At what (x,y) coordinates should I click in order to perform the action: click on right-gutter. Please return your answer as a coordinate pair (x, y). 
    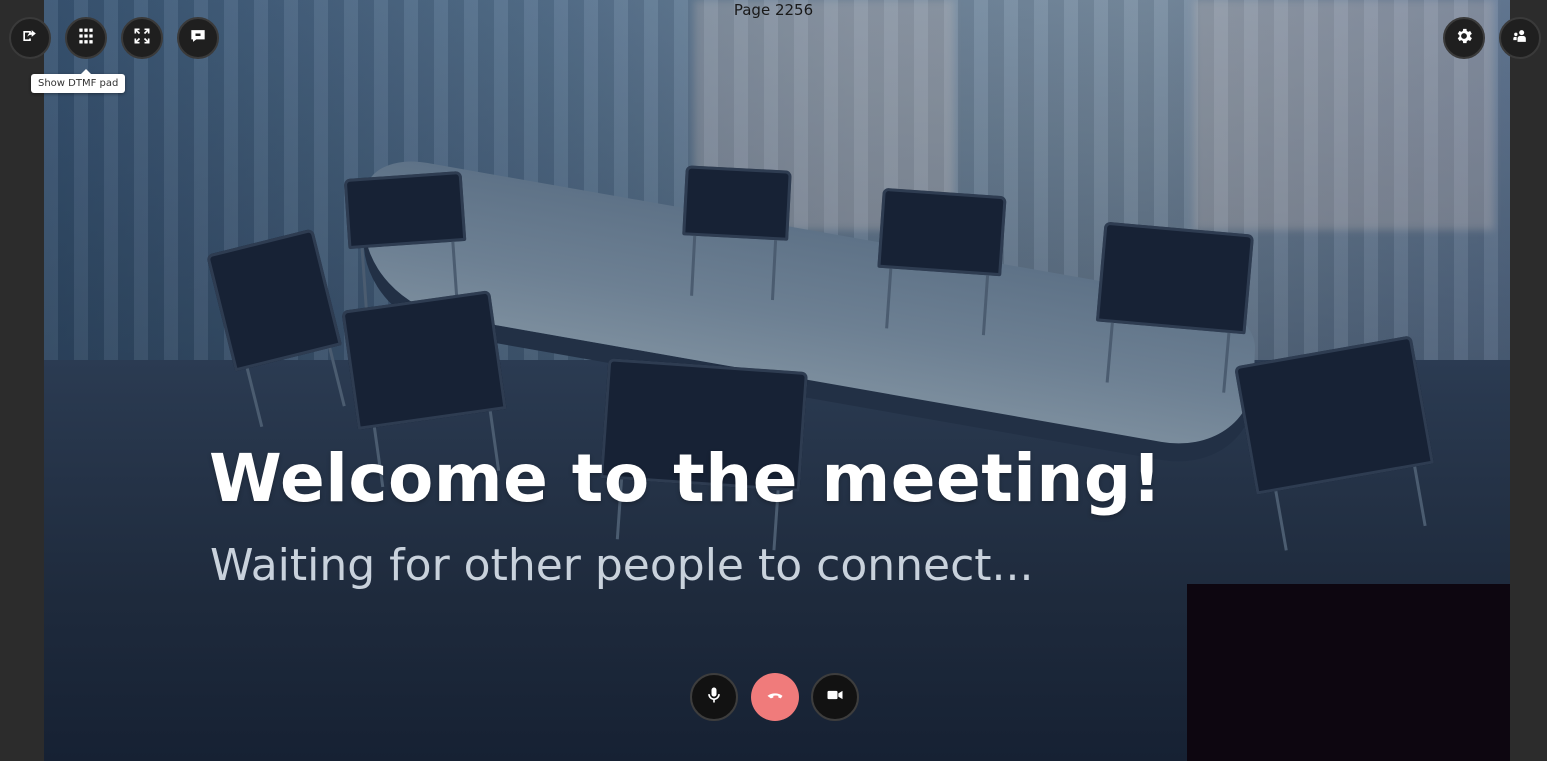
    Looking at the image, I should click on (1528, 380).